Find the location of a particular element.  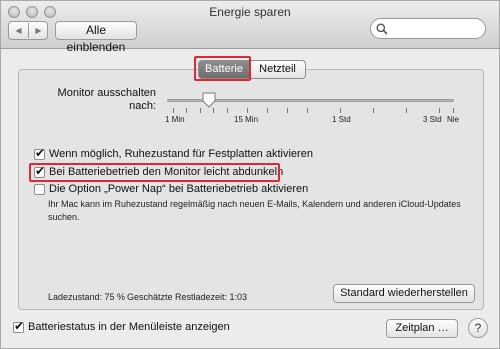

help-button: ? is located at coordinates (478, 328).